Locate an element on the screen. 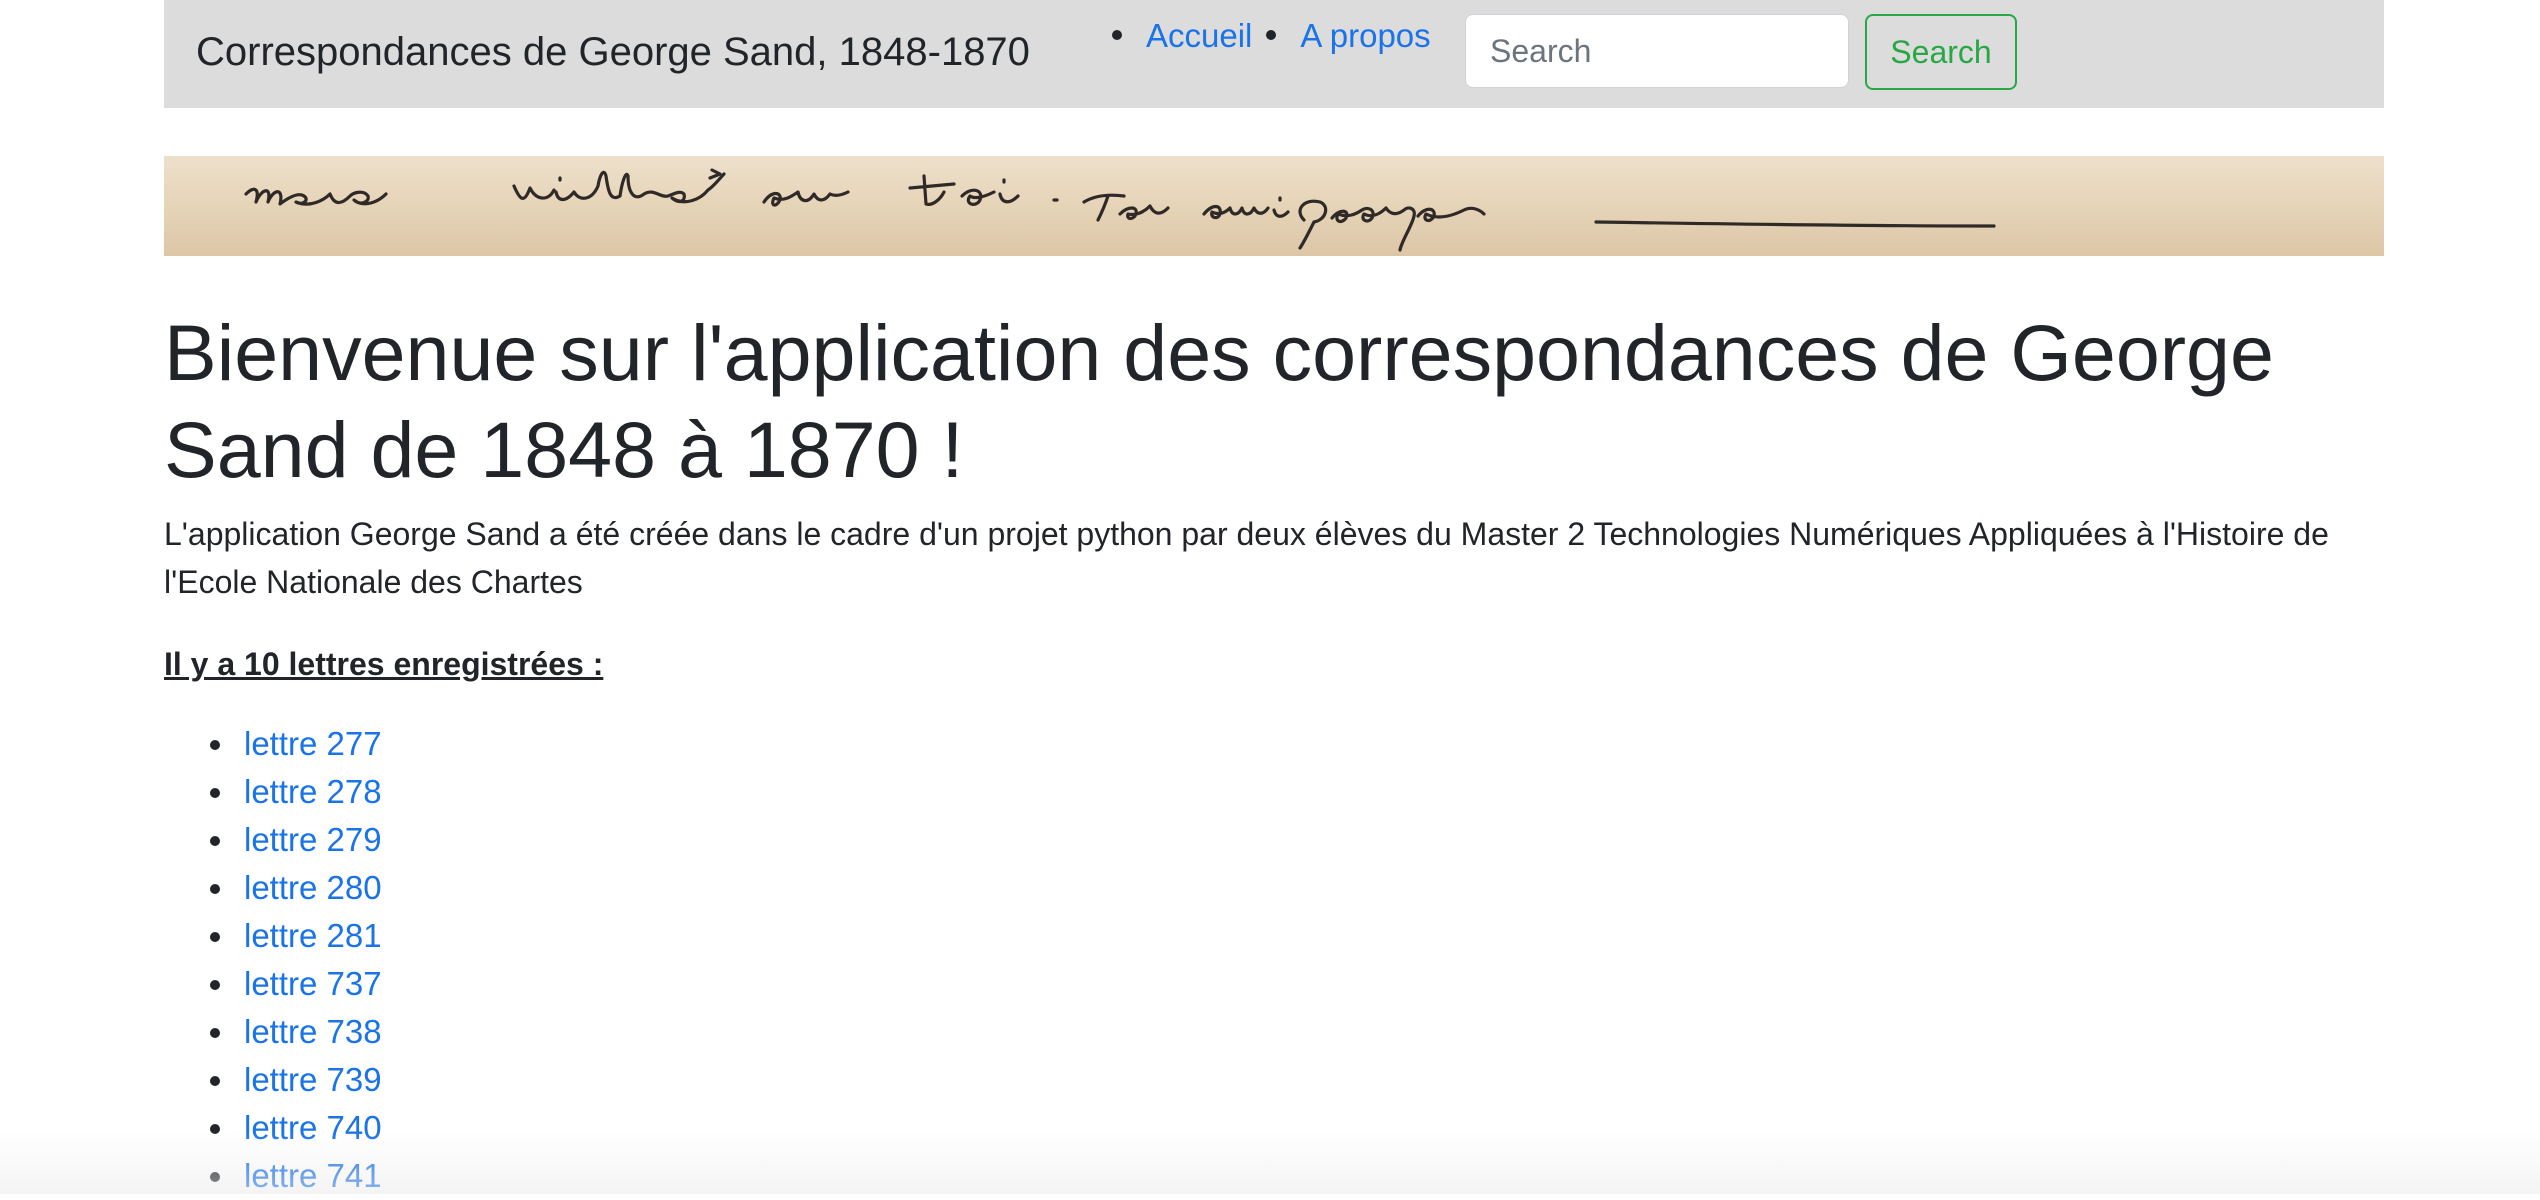 The image size is (2540, 1200). handwriting-banner-image is located at coordinates (1274, 206).